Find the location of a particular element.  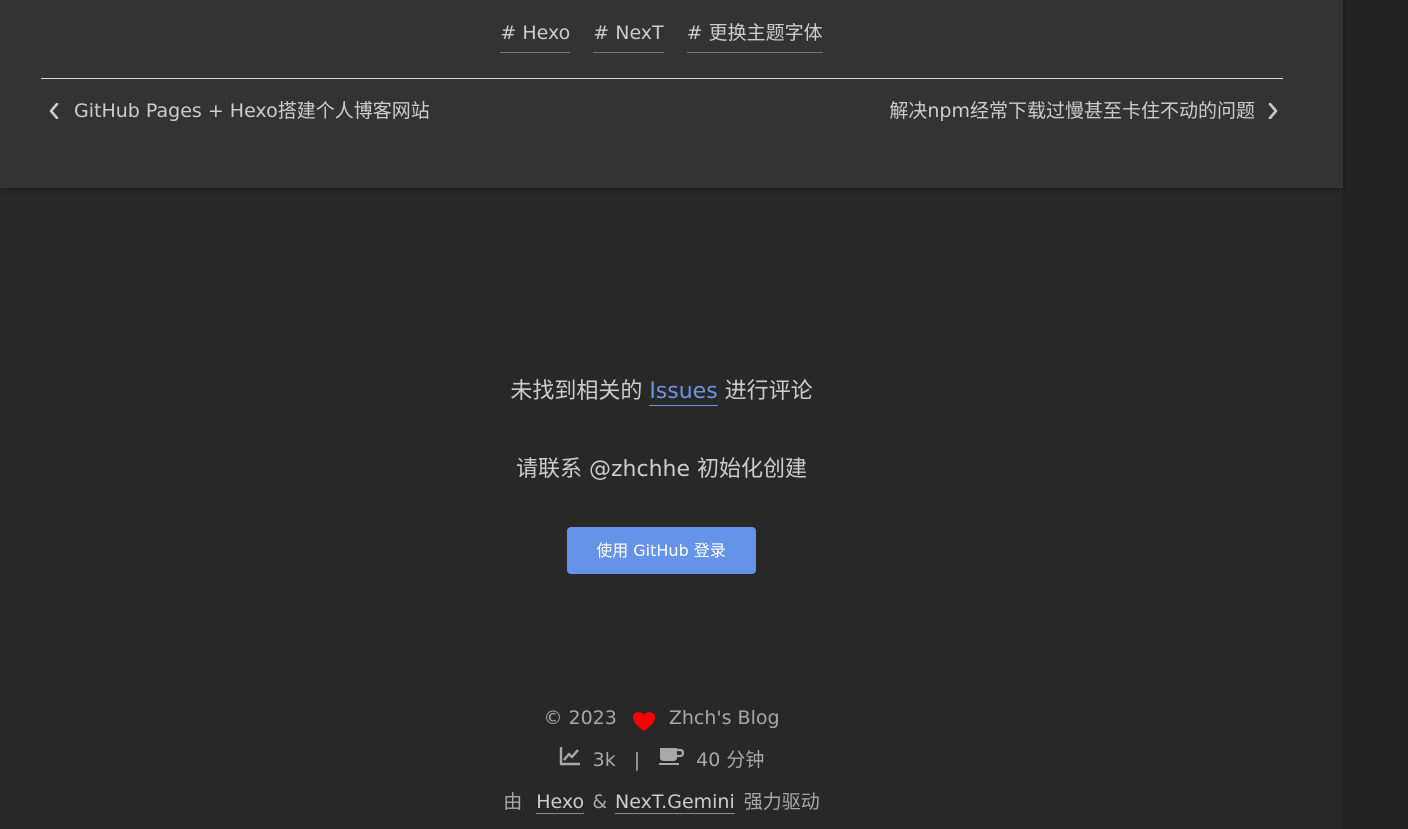

tag-next: # NexT is located at coordinates (628, 35).